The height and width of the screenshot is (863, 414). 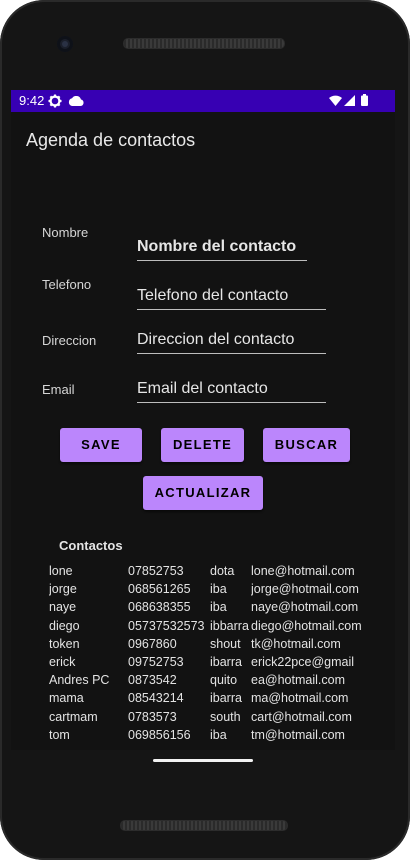 I want to click on contact-email: tk@hotmail.com, so click(x=296, y=643).